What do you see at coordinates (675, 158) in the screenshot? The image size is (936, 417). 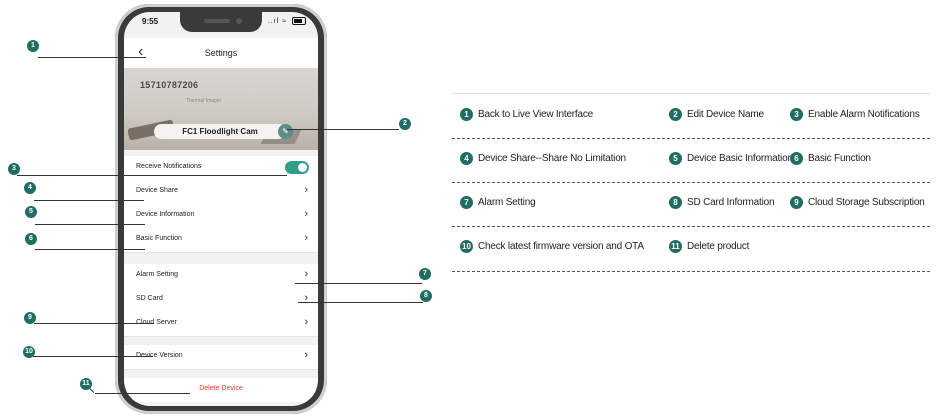 I see `legend-number: 5` at bounding box center [675, 158].